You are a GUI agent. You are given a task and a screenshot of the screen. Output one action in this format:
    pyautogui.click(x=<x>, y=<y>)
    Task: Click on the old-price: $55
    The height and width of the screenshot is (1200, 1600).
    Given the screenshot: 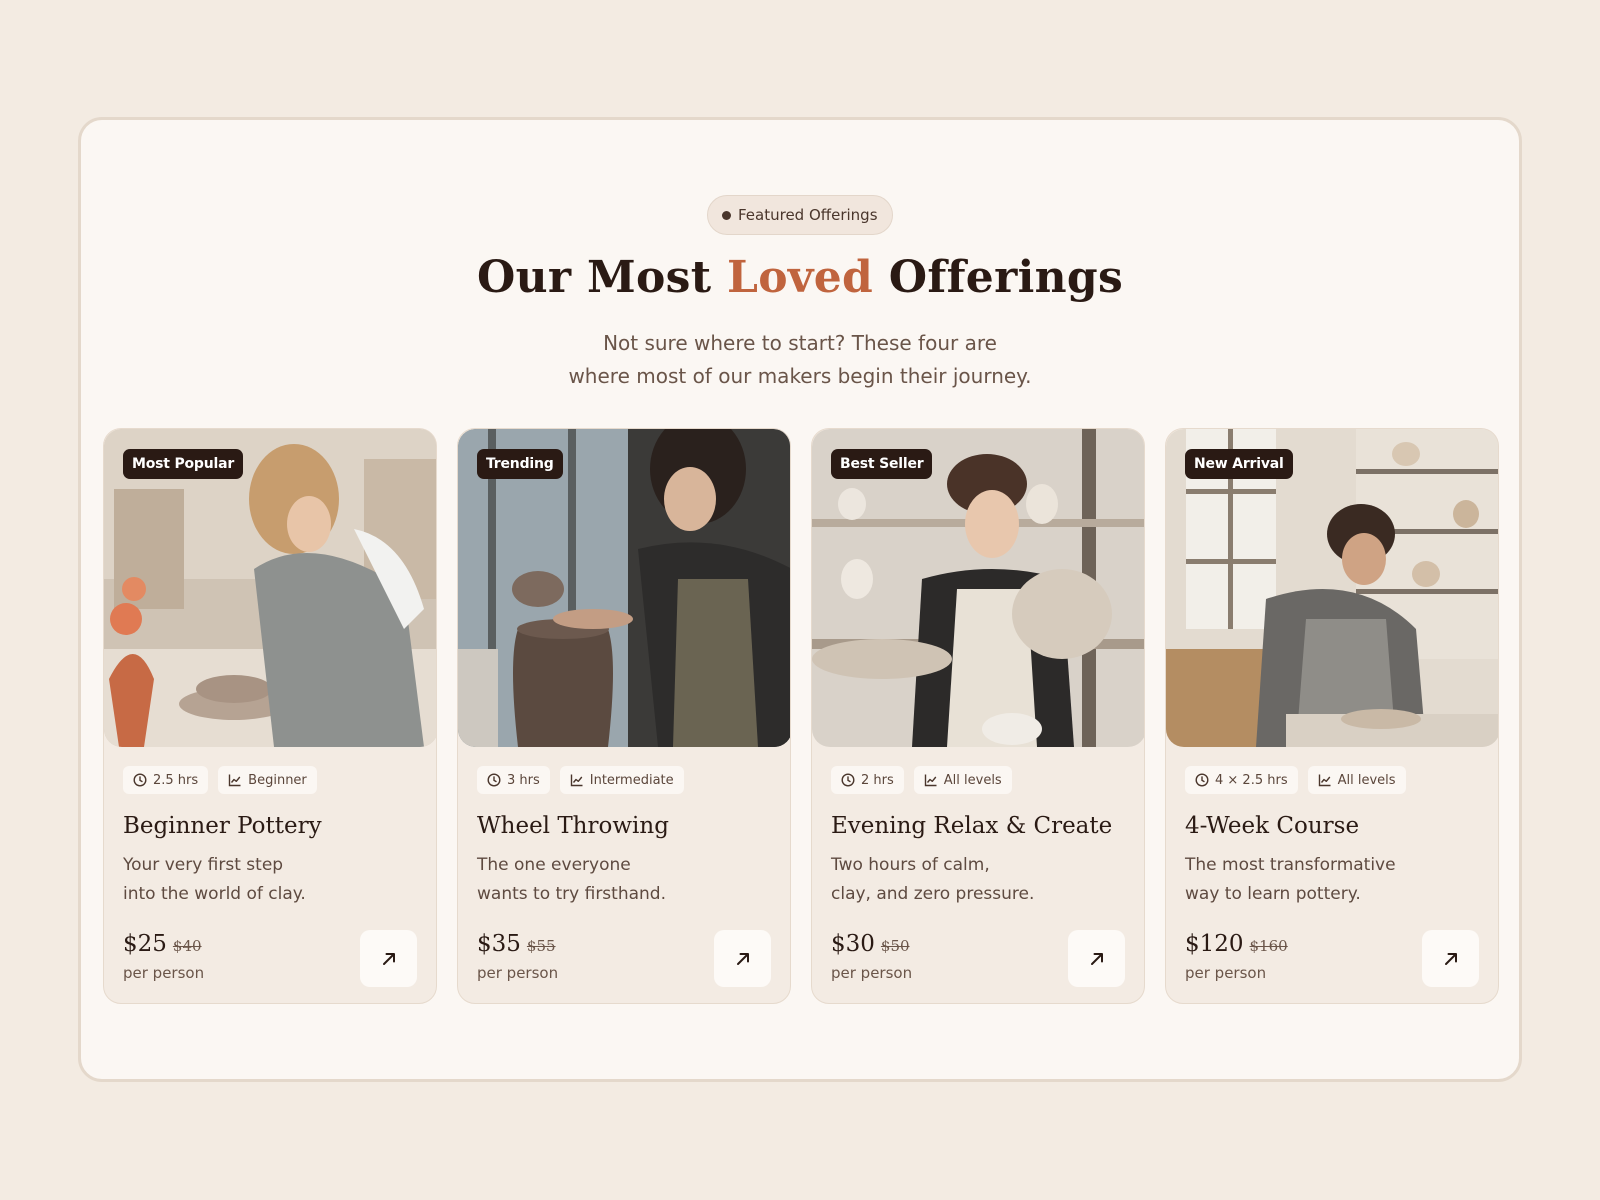 What is the action you would take?
    pyautogui.click(x=541, y=946)
    